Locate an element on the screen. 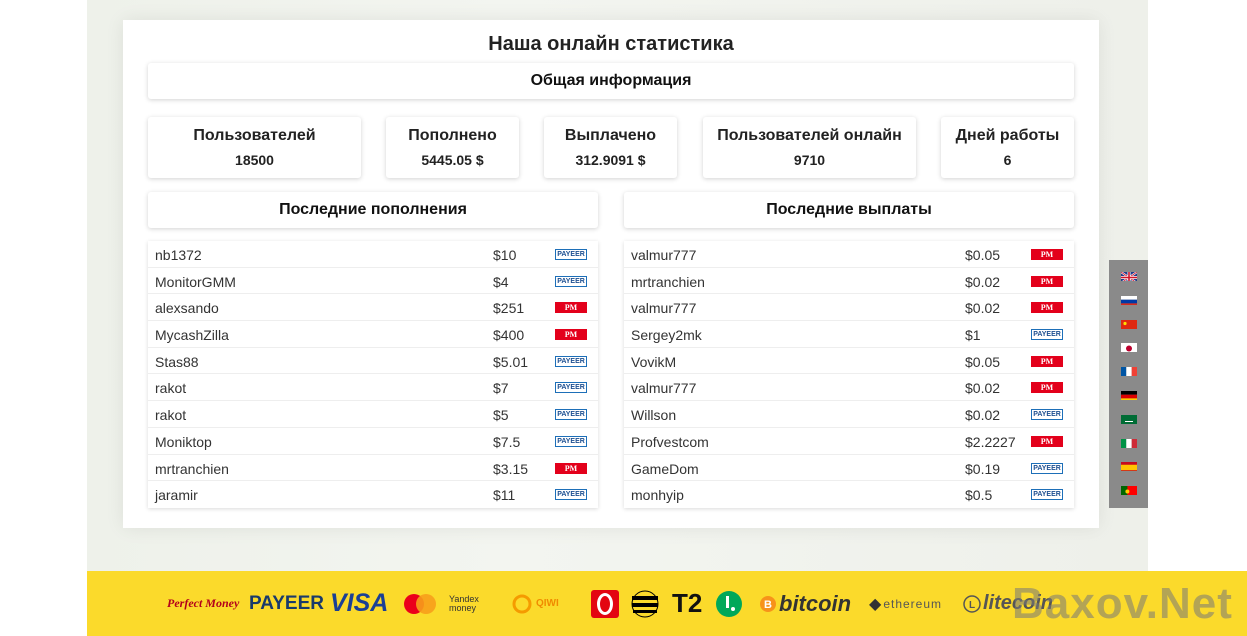  table-row: MycashZilla $400 PM is located at coordinates (373, 334).